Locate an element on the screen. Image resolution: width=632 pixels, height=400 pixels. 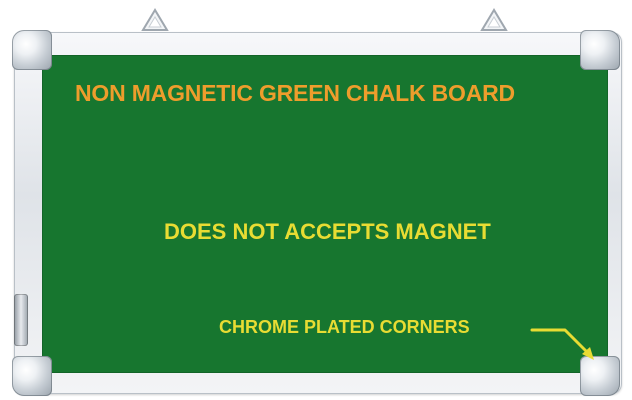
arrow-right-down-icon is located at coordinates (562, 344).